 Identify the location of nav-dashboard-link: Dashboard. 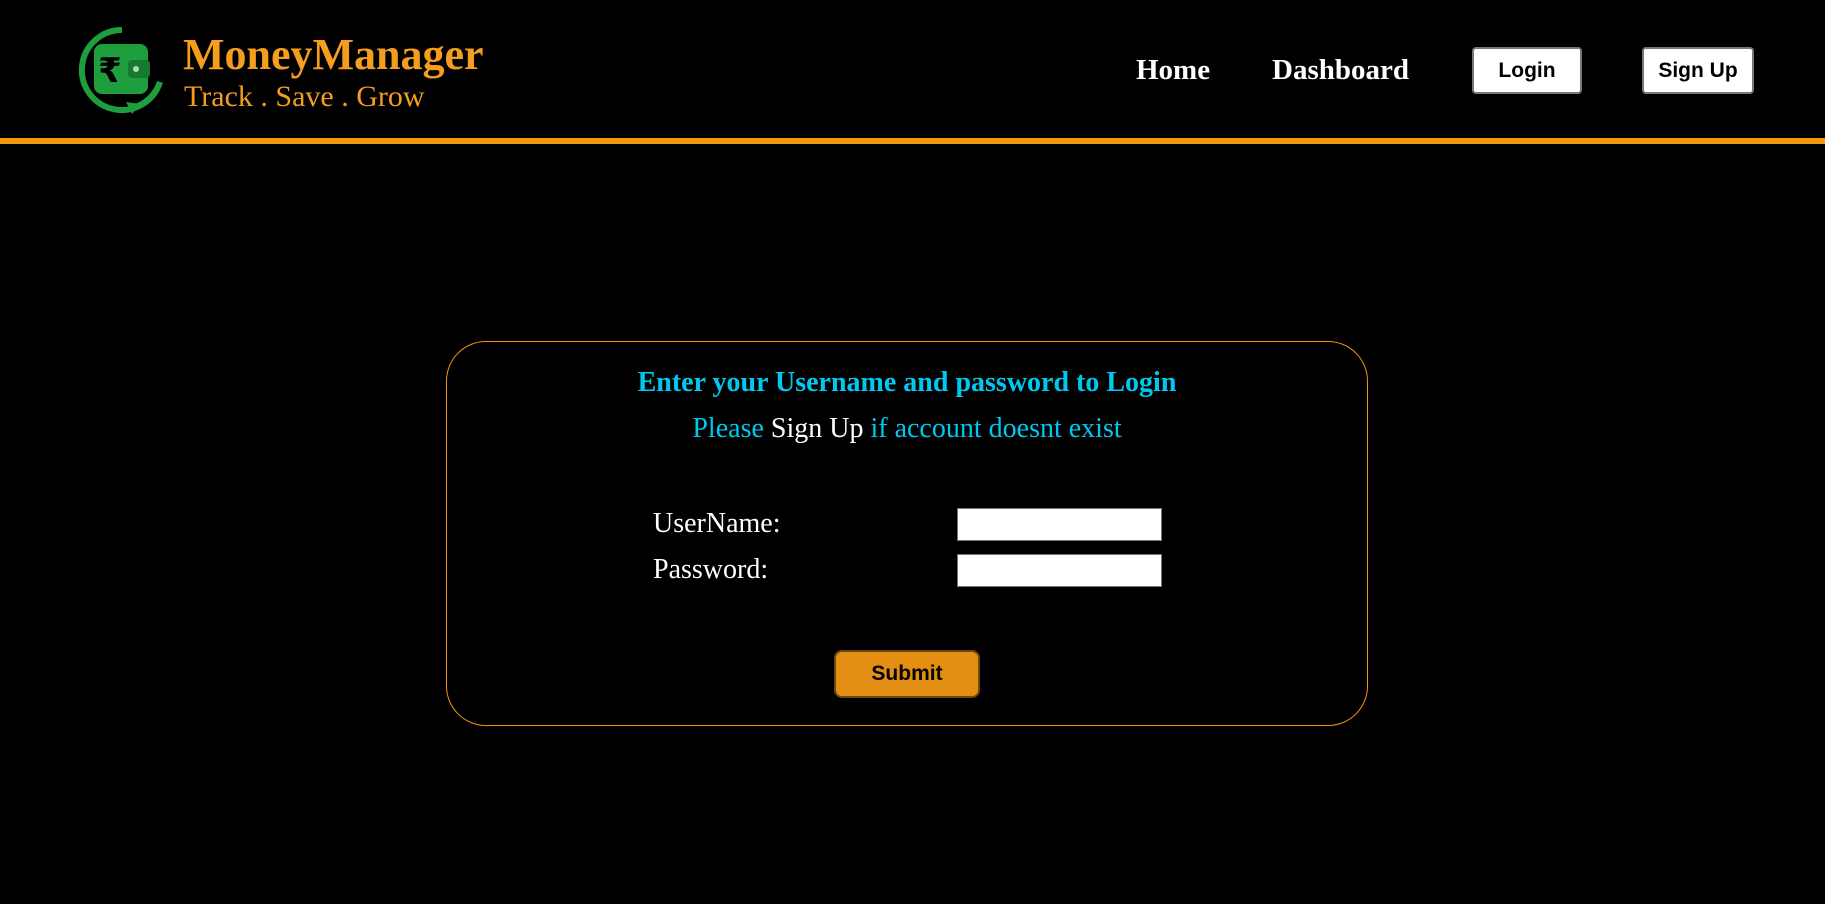
(1340, 70).